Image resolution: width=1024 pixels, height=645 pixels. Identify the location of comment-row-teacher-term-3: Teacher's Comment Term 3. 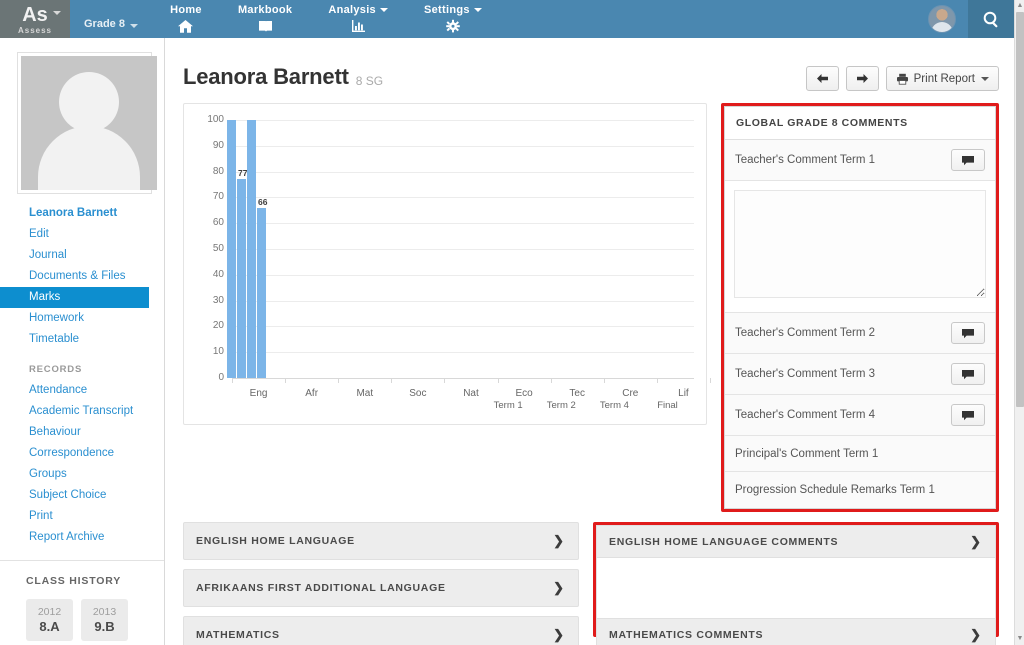
(860, 374).